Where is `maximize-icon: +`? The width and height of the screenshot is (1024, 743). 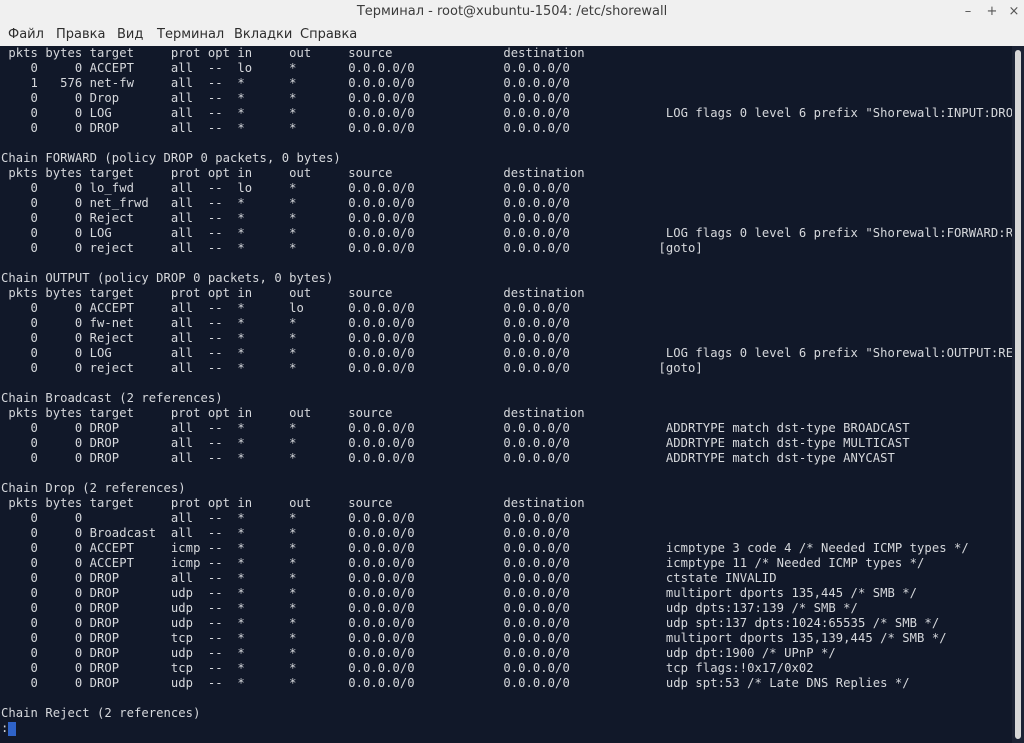 maximize-icon: + is located at coordinates (992, 12).